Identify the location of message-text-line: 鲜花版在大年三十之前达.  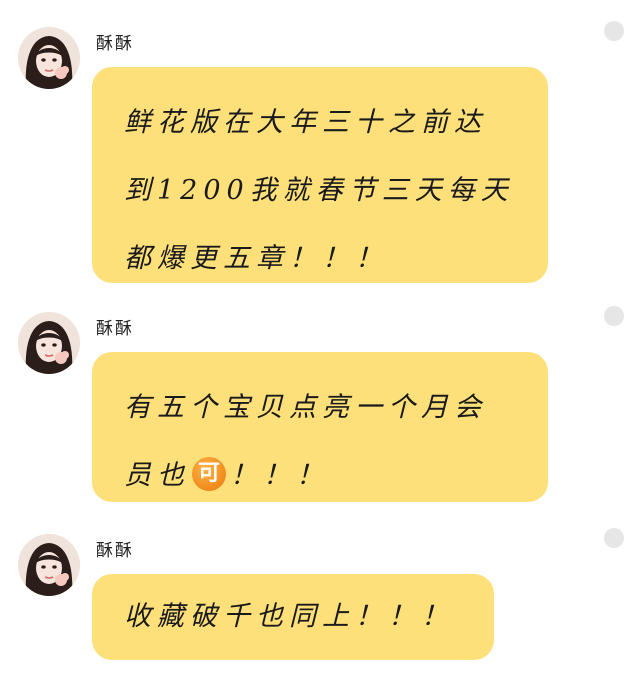
(305, 122).